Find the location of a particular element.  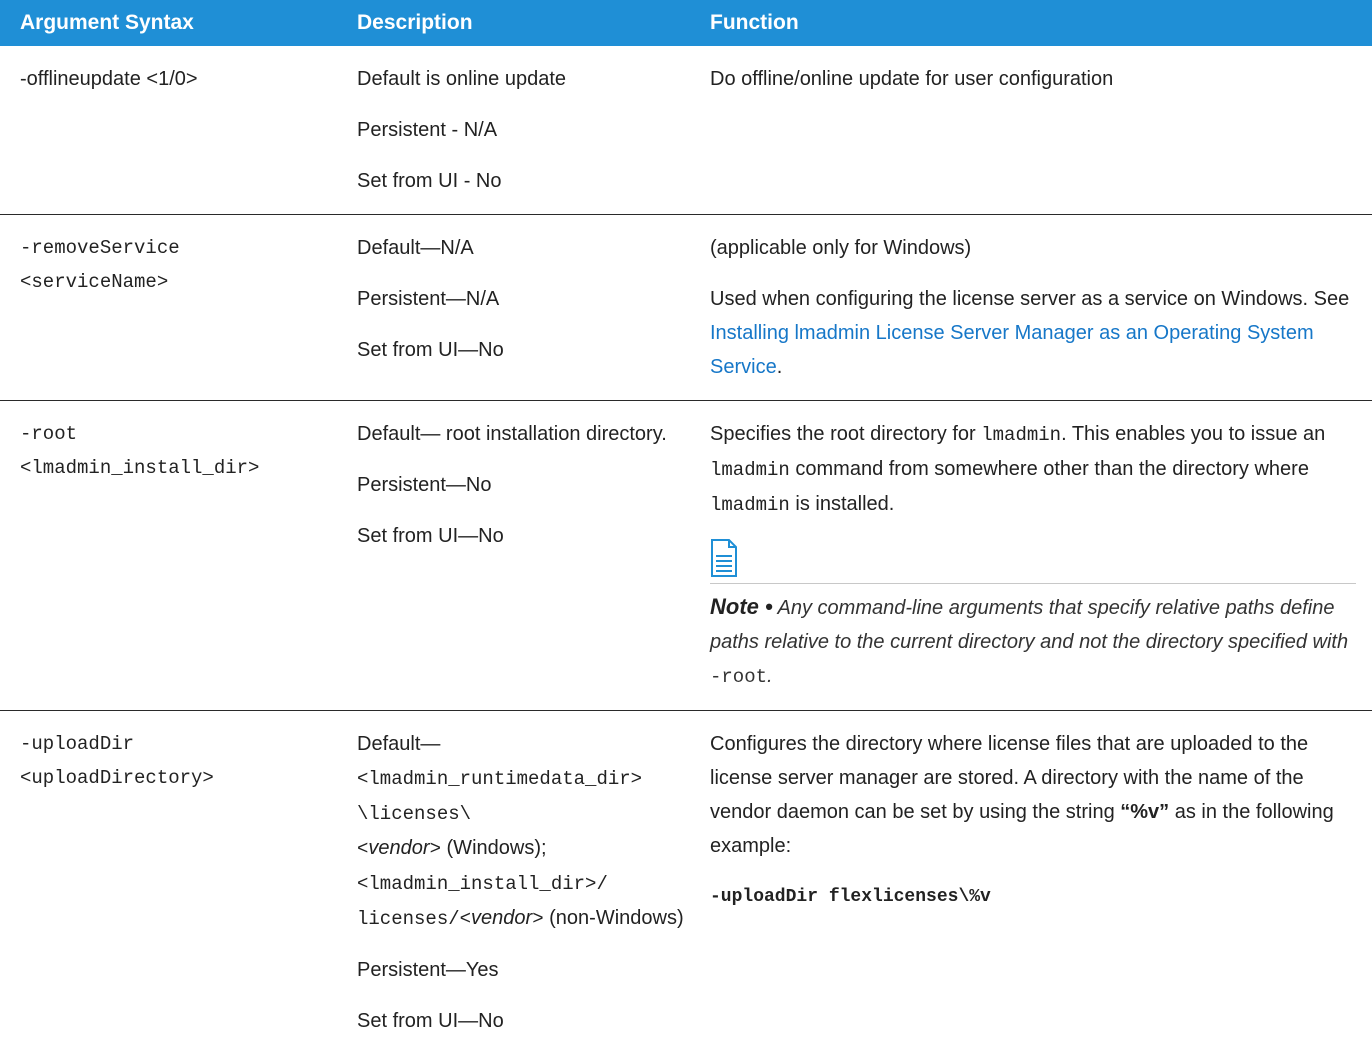

arg-cell: -removeService <serviceName> is located at coordinates (178, 307).